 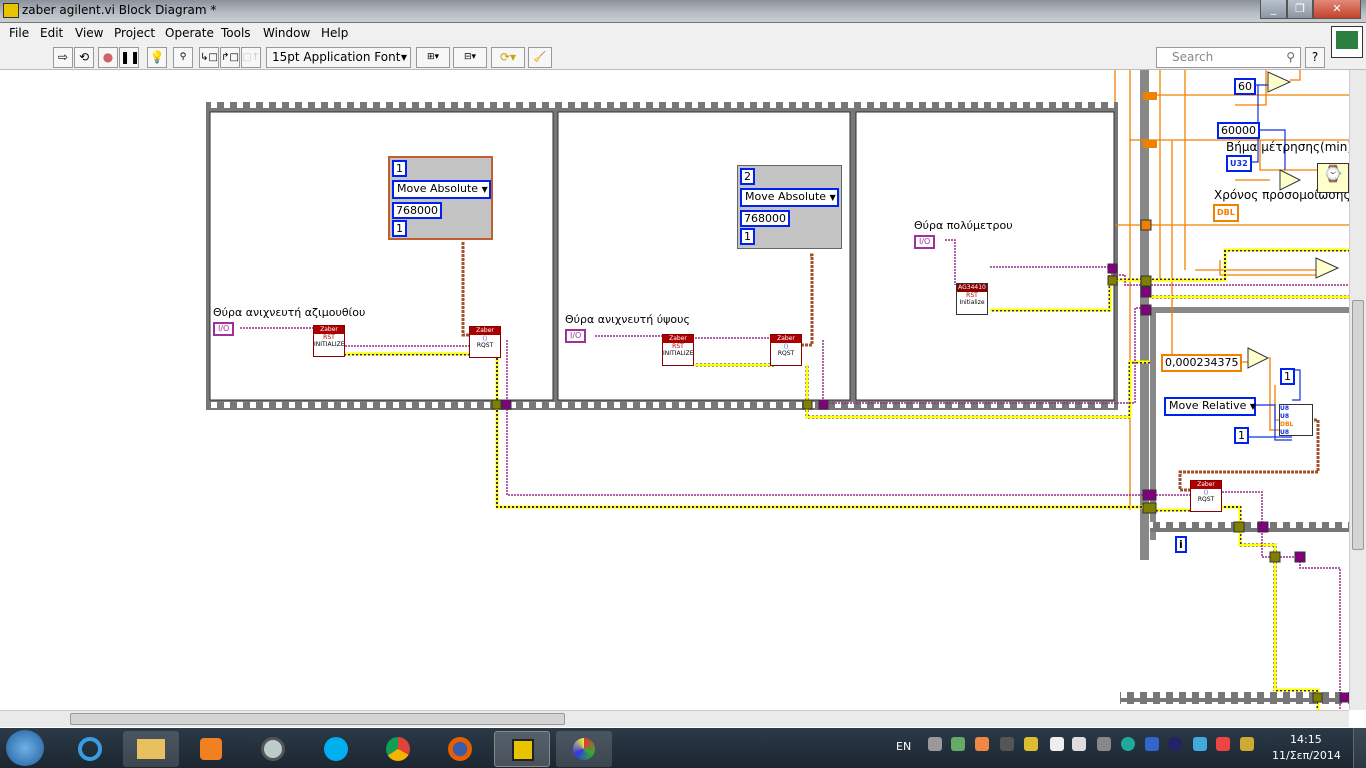 What do you see at coordinates (584, 749) in the screenshot?
I see `paint-icon` at bounding box center [584, 749].